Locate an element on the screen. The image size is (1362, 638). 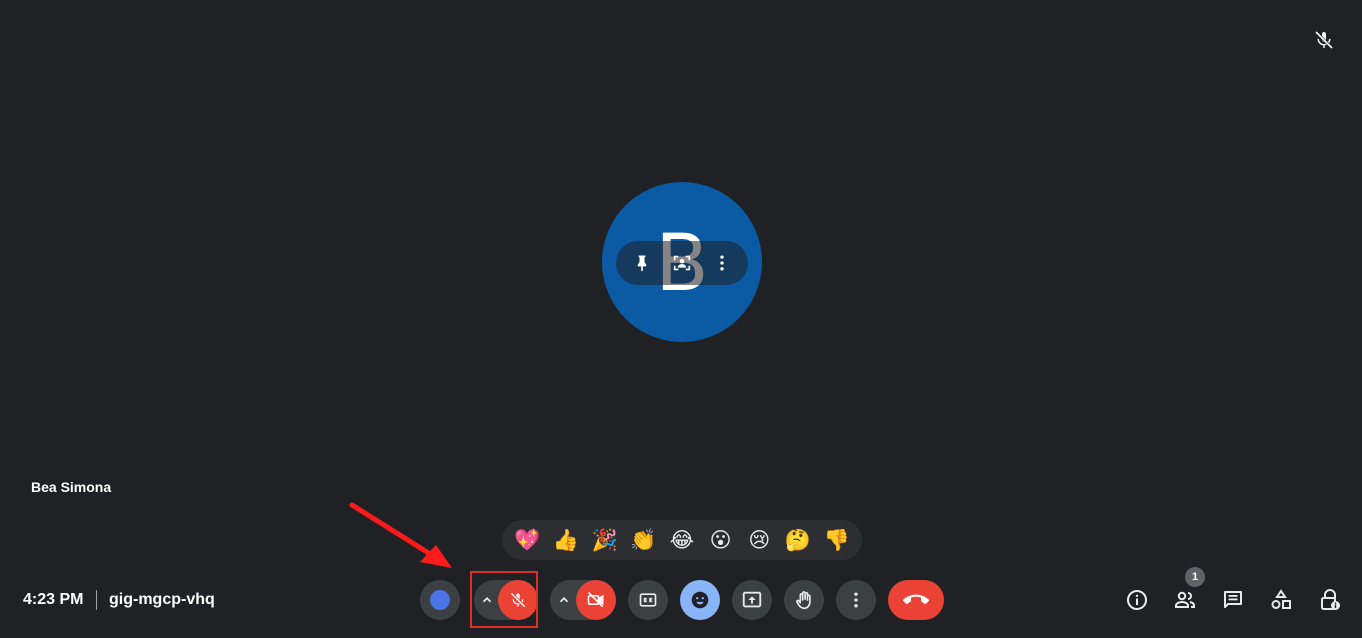
raise-hand-button is located at coordinates (804, 600).